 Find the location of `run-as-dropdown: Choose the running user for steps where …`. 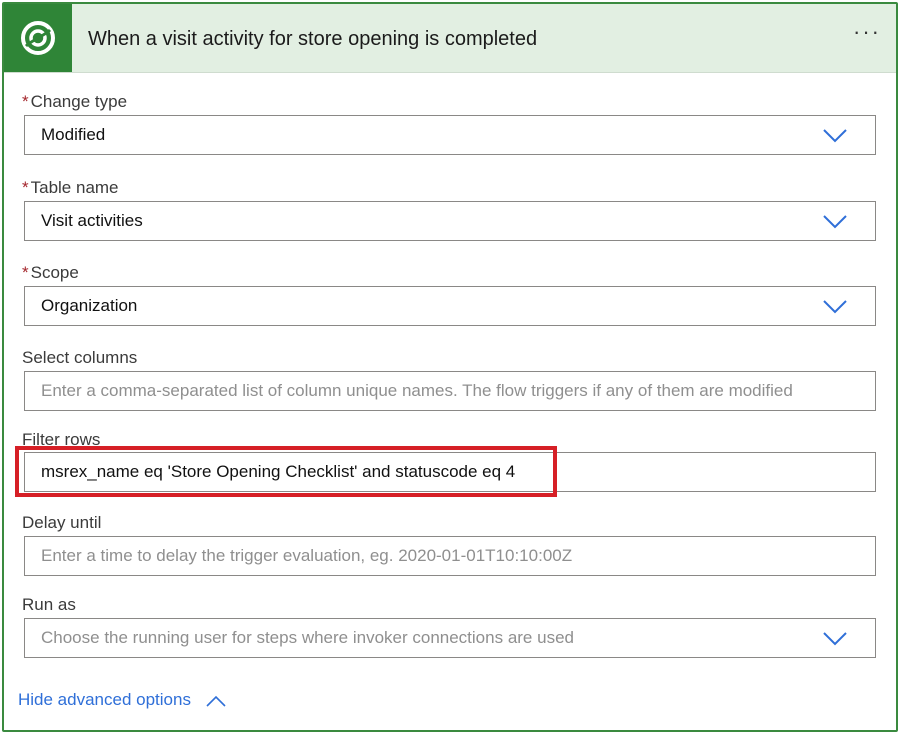

run-as-dropdown: Choose the running user for steps where … is located at coordinates (450, 638).